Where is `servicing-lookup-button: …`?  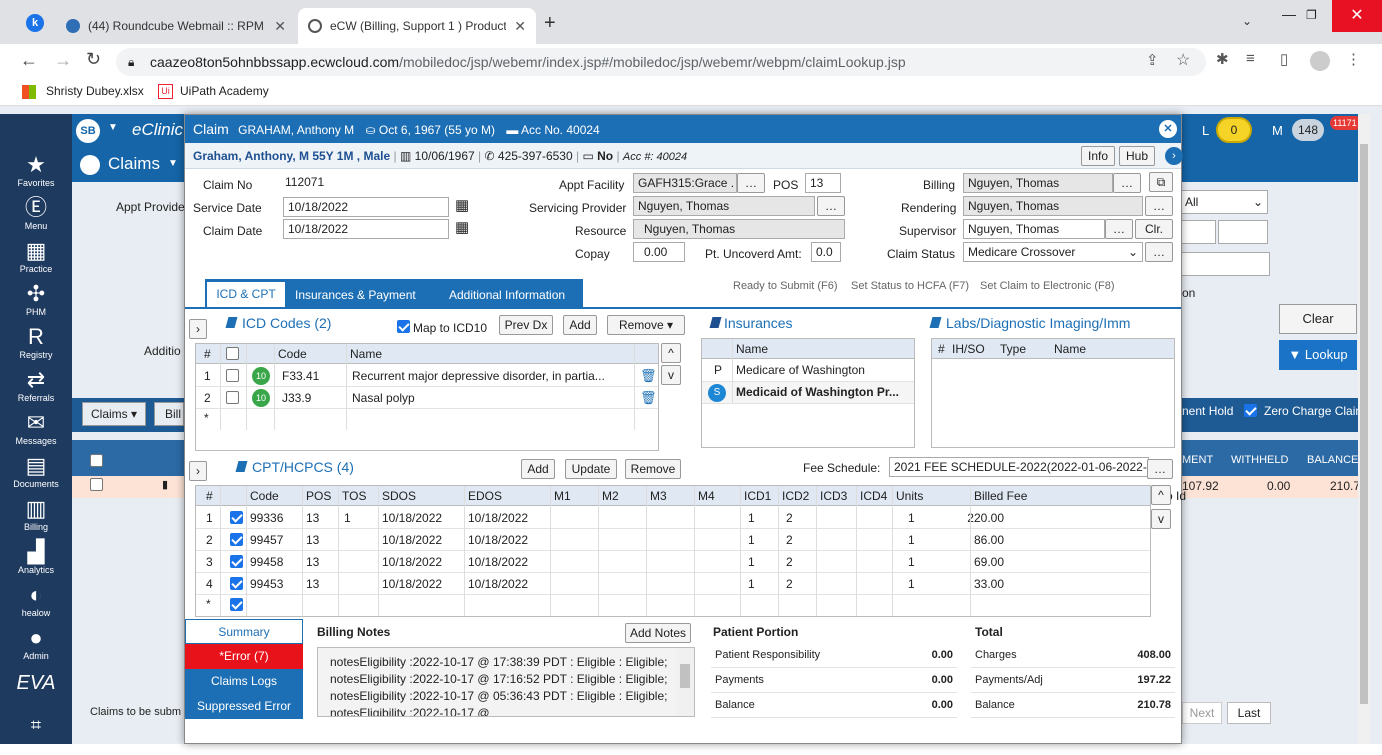 servicing-lookup-button: … is located at coordinates (831, 206).